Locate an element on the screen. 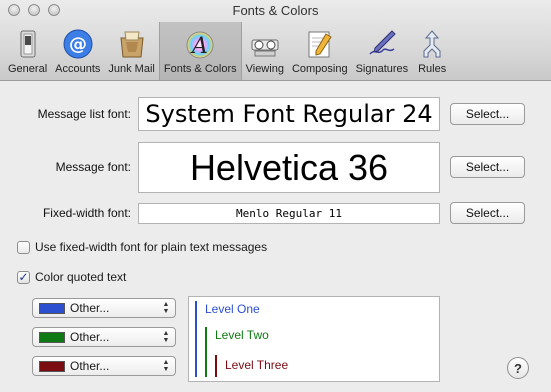 The image size is (551, 392). message-list-font-field: System Font Regular 24 is located at coordinates (289, 114).